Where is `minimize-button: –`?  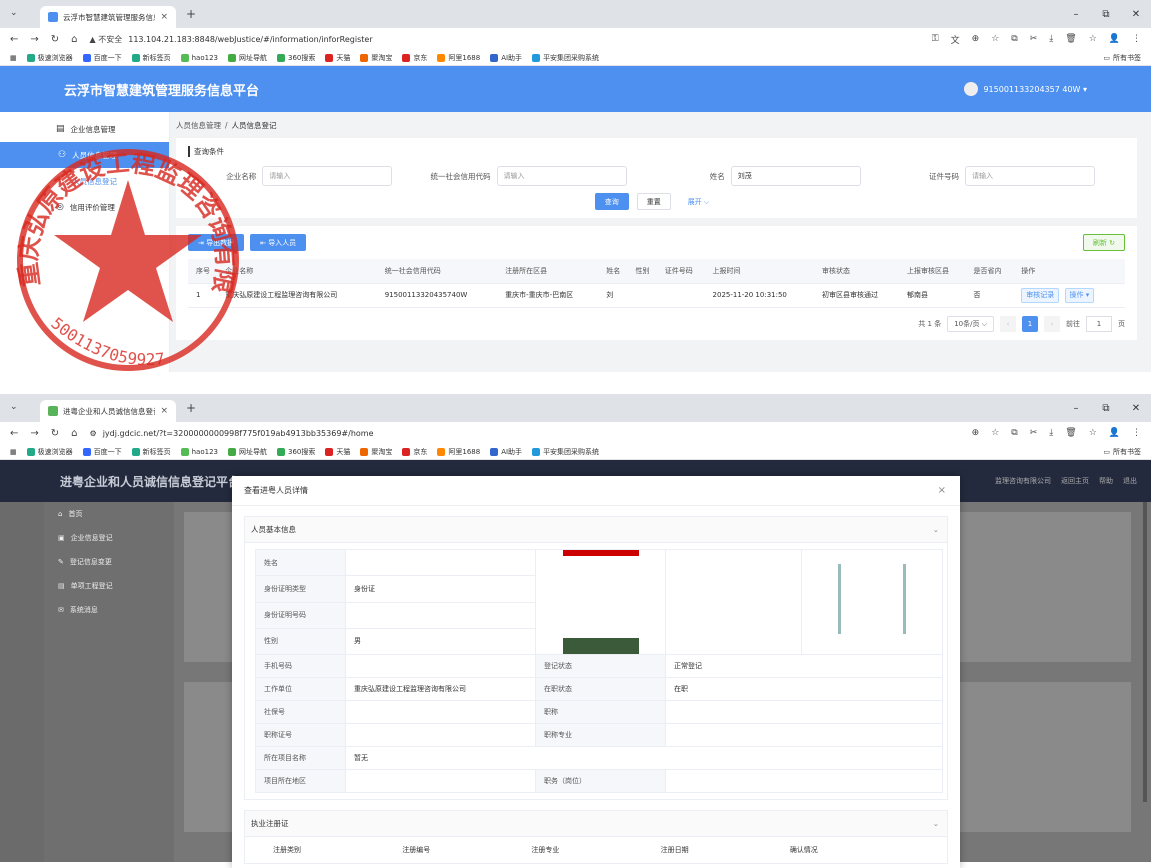 minimize-button: – is located at coordinates (1076, 408).